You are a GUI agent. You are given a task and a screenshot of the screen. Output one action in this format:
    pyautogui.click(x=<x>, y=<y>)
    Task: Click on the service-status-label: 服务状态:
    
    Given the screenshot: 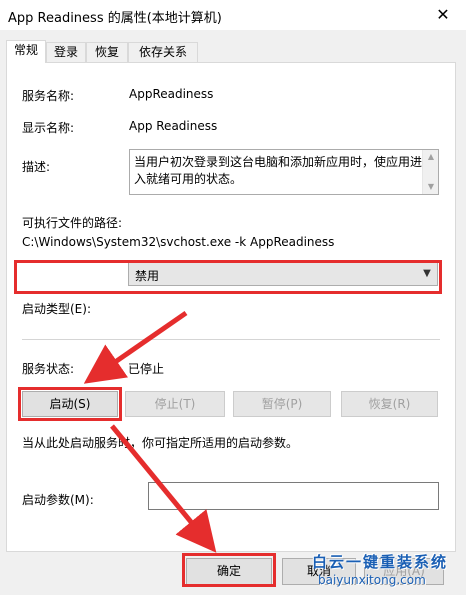 What is the action you would take?
    pyautogui.click(x=48, y=369)
    